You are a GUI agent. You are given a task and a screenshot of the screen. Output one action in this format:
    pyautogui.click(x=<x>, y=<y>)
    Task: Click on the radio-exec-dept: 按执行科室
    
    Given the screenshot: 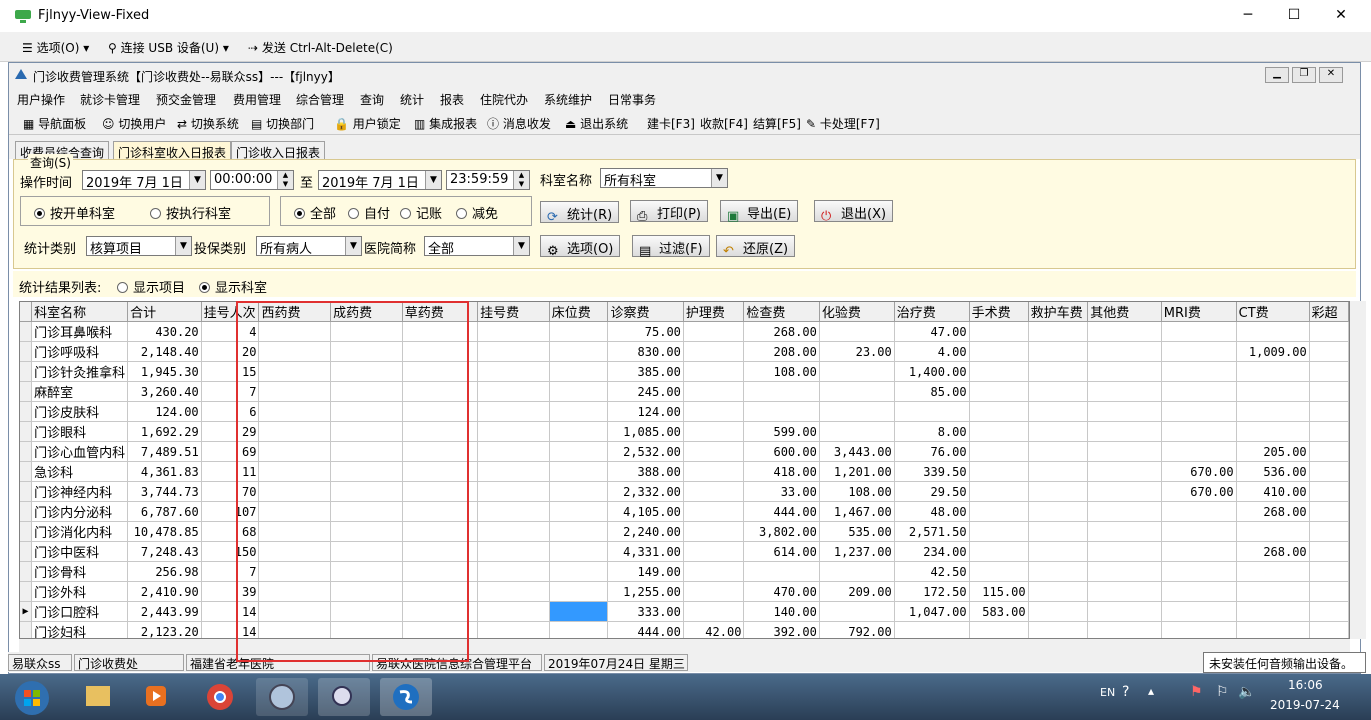 What is the action you would take?
    pyautogui.click(x=190, y=212)
    